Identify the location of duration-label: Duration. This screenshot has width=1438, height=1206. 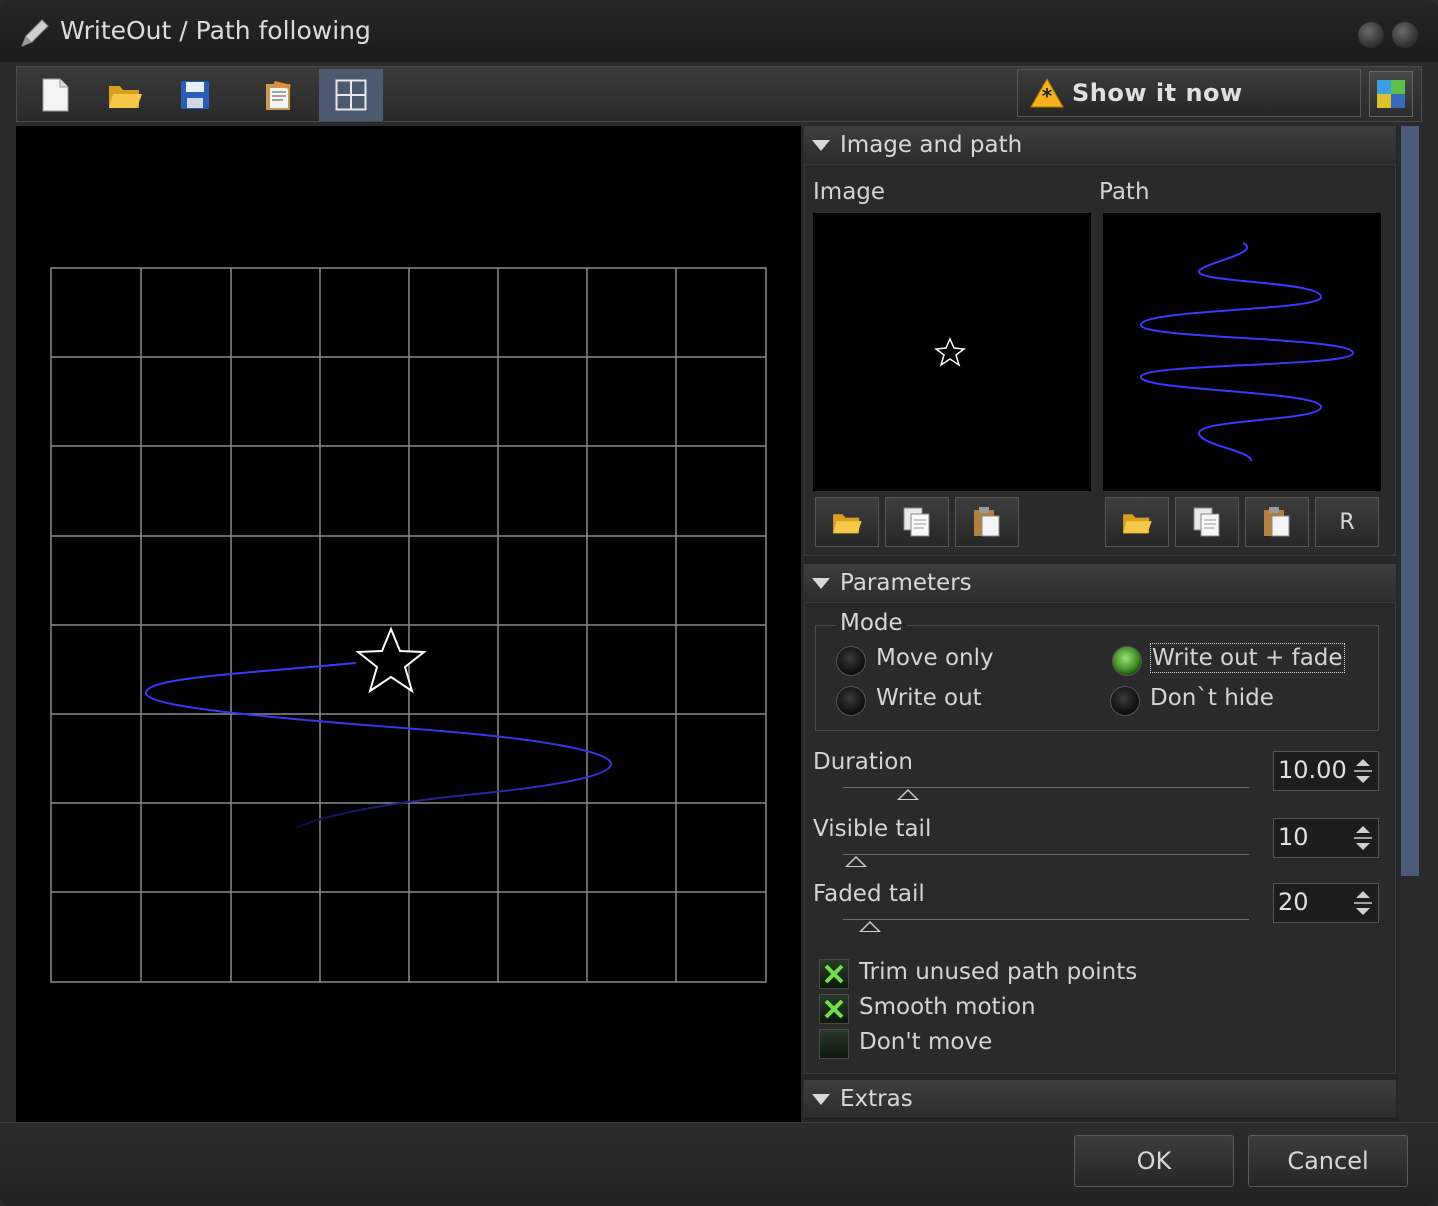
(863, 762).